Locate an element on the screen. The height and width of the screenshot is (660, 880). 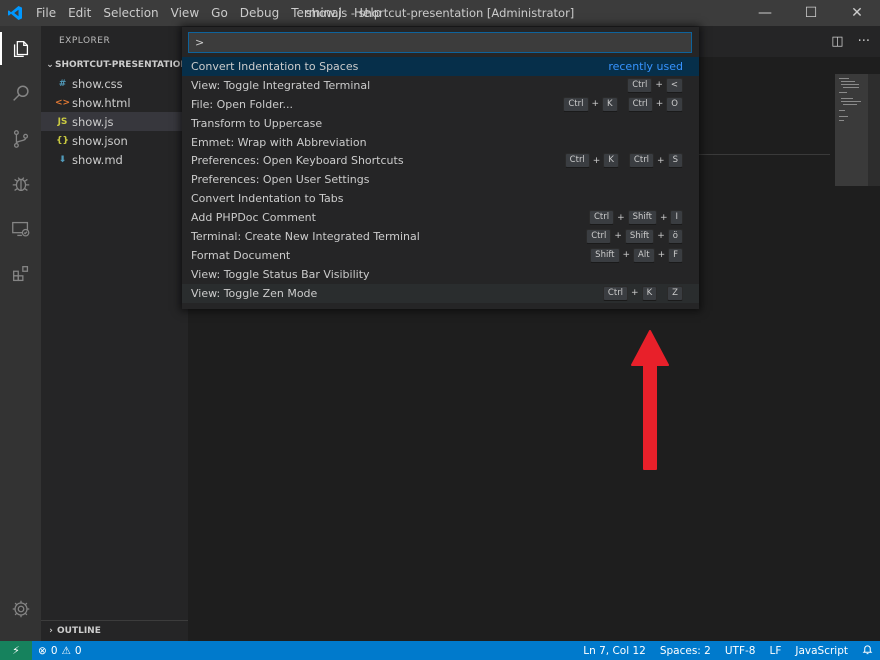
command-item: View: Toggle Integrated Terminal Ctrl + < is located at coordinates (440, 85).